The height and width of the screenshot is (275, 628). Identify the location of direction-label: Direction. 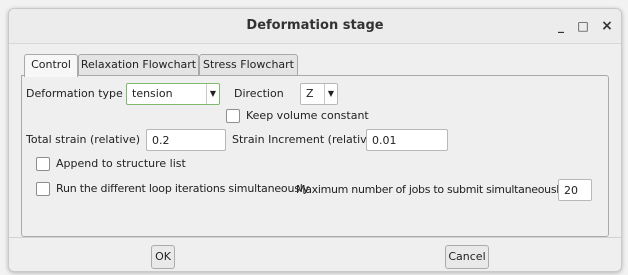
(259, 93).